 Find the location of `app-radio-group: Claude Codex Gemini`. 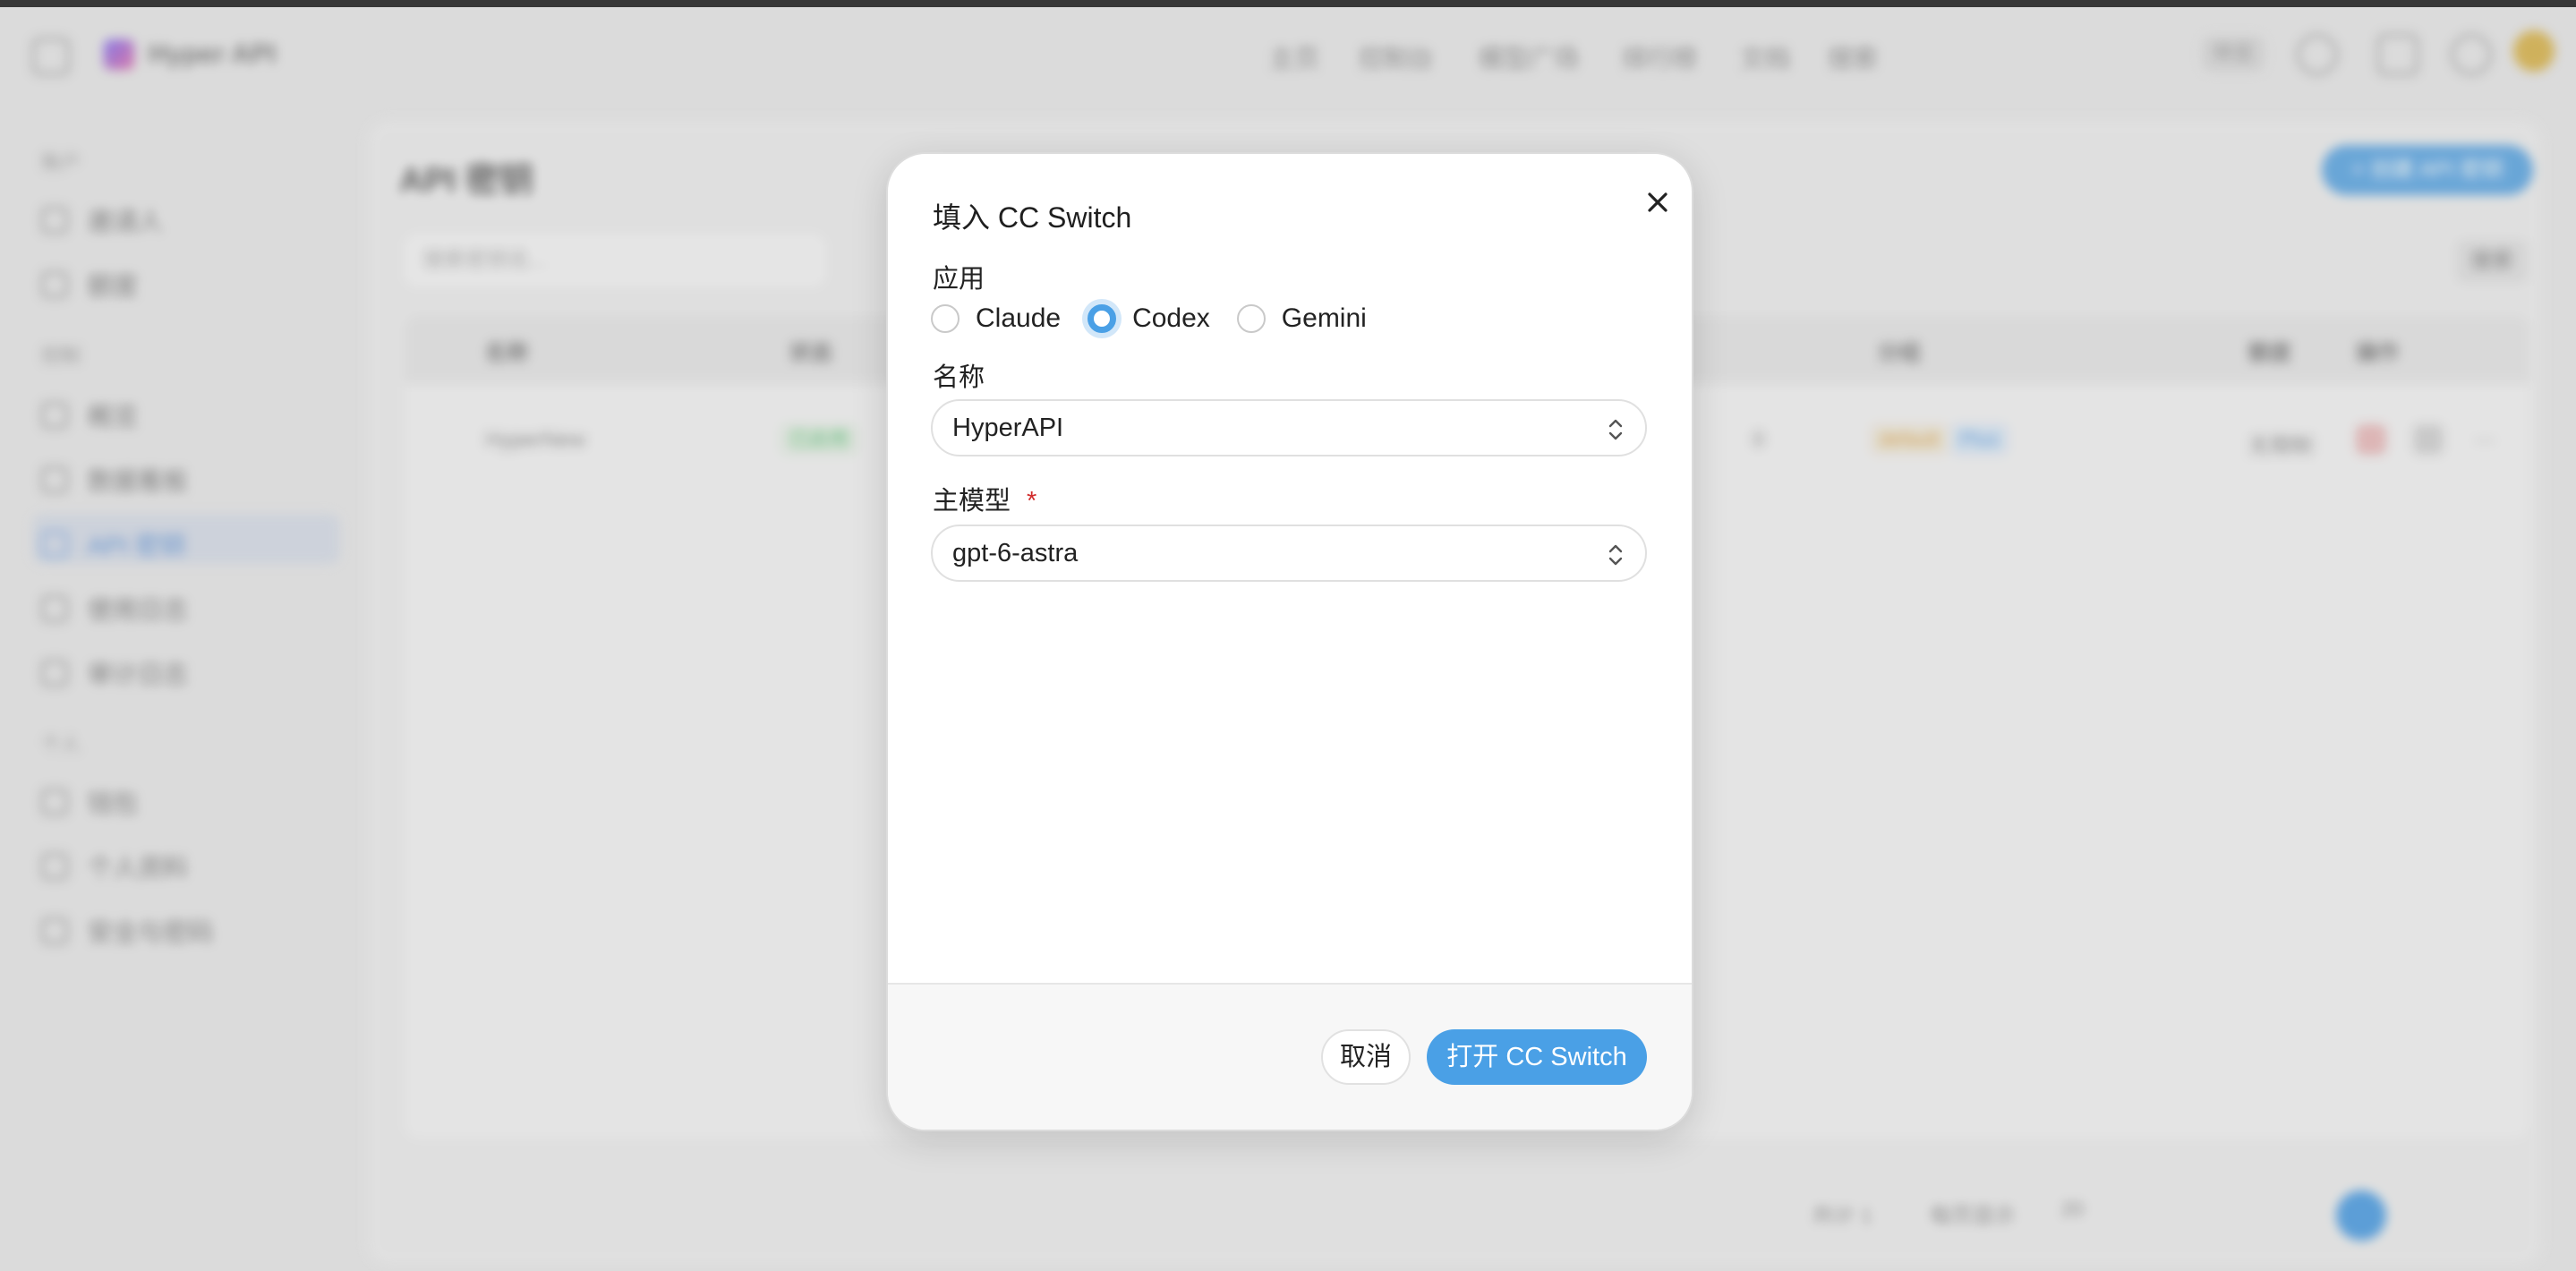

app-radio-group: Claude Codex Gemini is located at coordinates (1162, 318).